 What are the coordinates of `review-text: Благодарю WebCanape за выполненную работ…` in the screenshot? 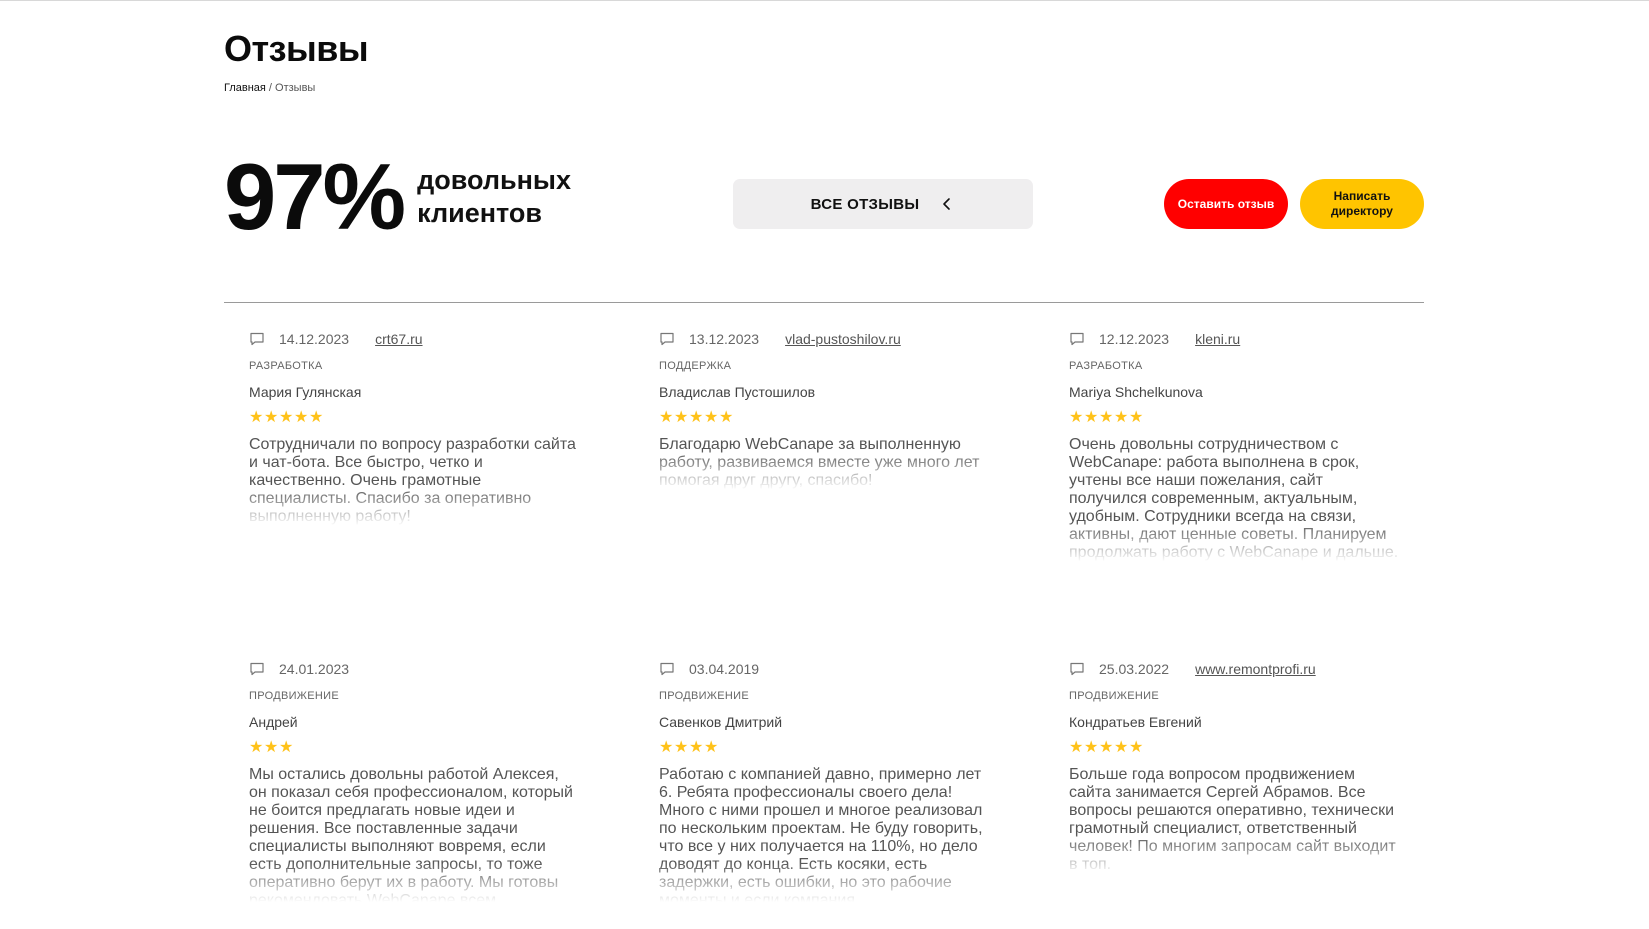 It's located at (819, 462).